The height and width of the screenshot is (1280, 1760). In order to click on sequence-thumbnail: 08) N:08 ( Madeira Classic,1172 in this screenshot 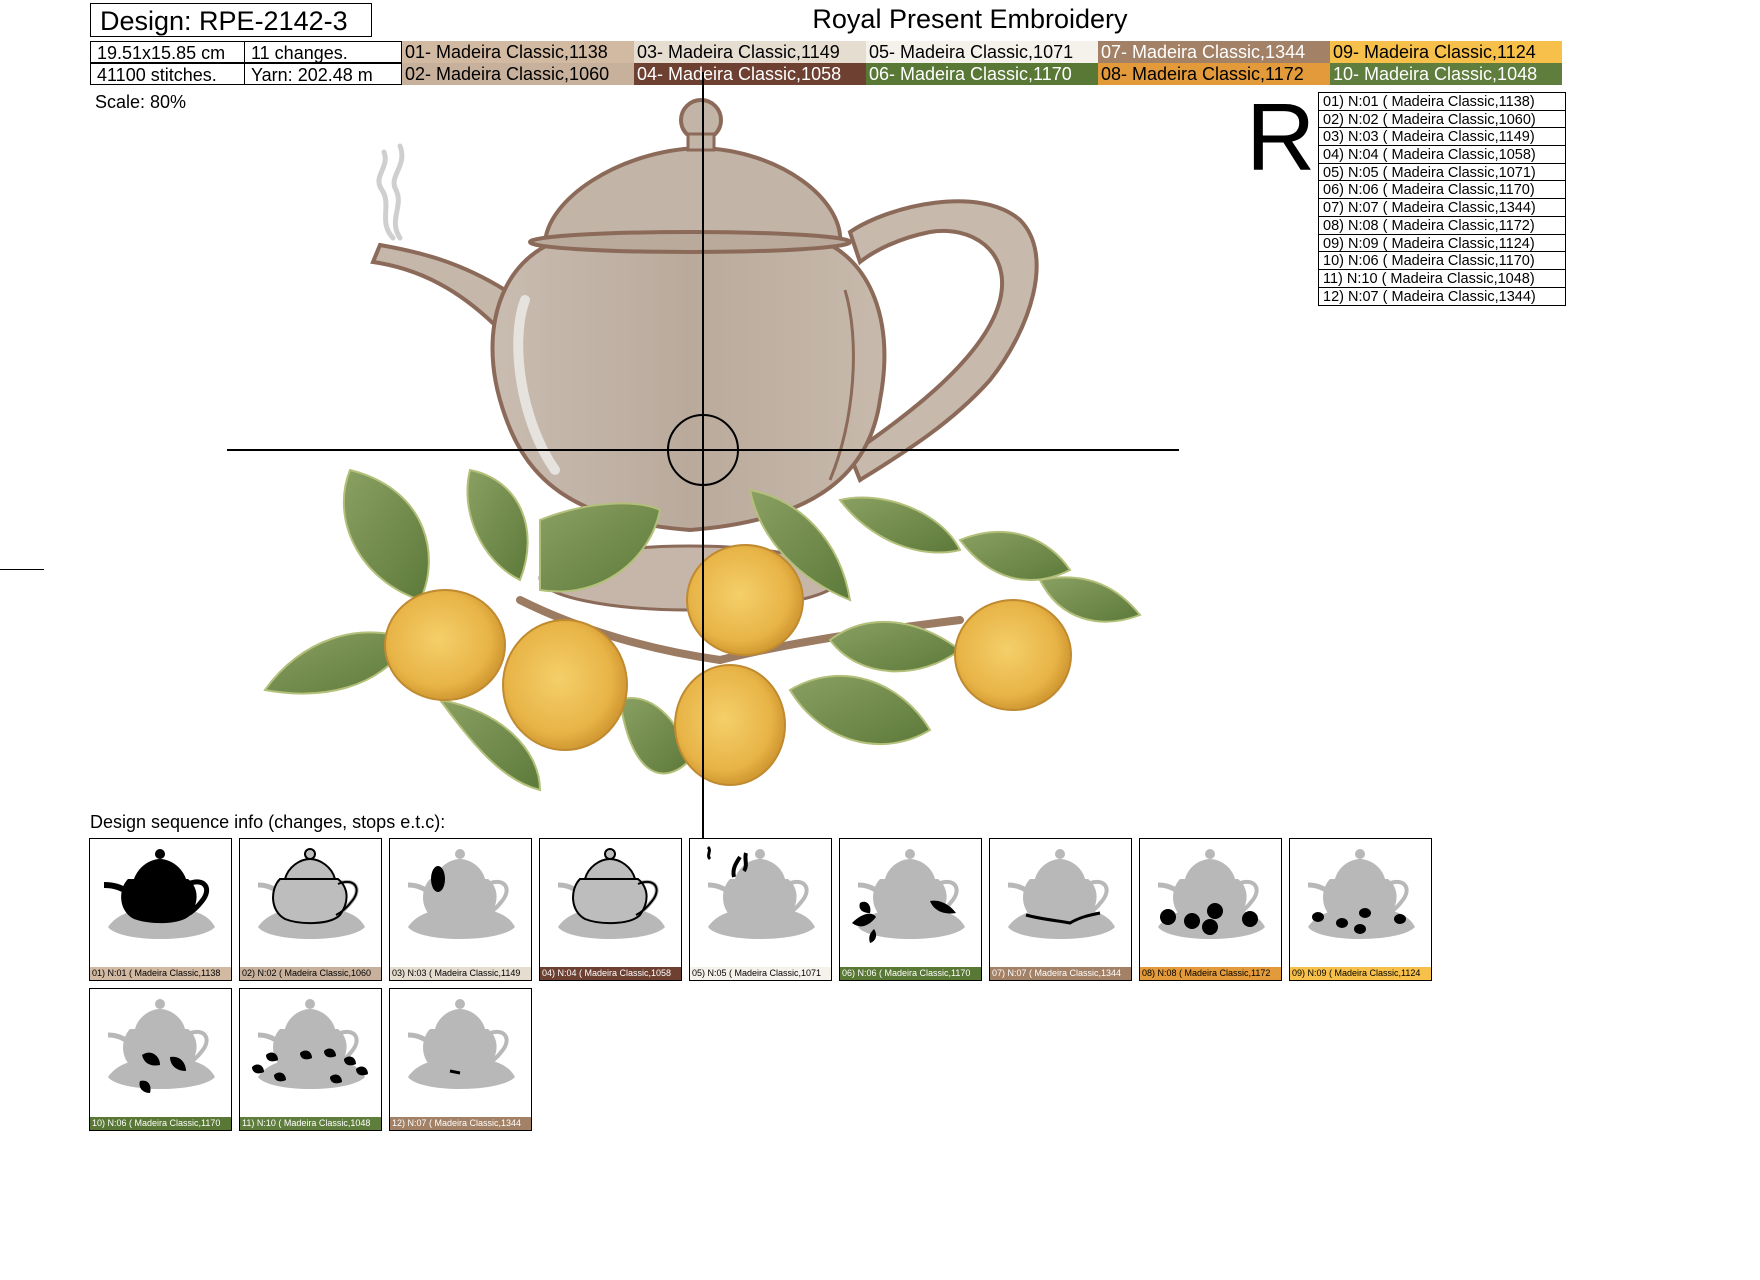, I will do `click(1210, 909)`.